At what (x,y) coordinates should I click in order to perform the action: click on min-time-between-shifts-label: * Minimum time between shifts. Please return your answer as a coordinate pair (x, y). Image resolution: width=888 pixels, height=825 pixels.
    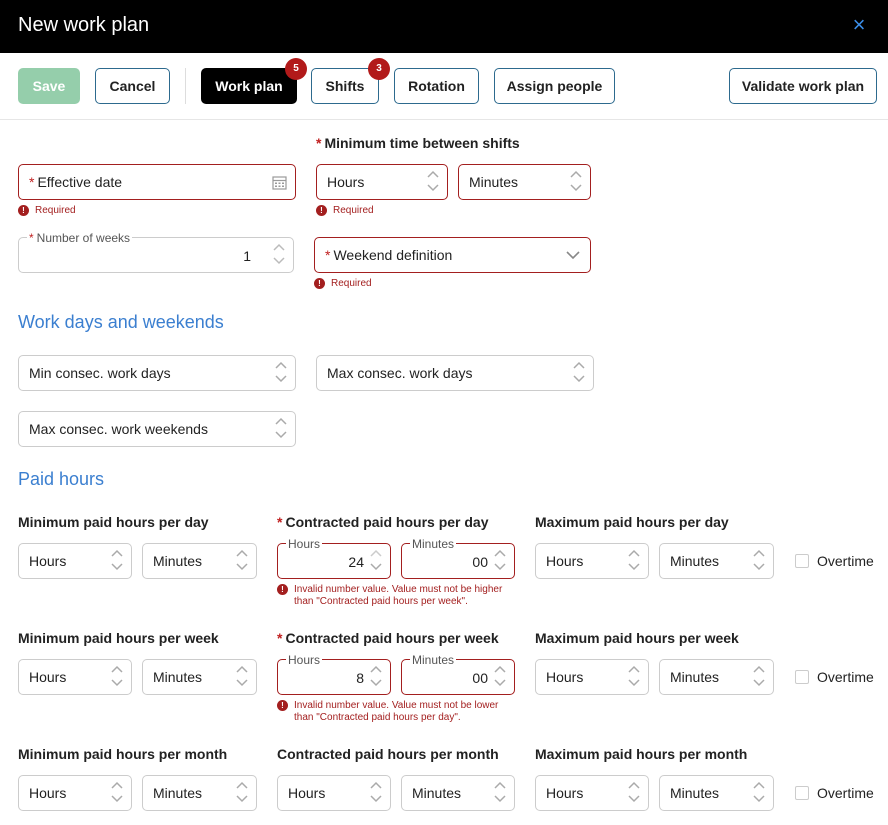
    Looking at the image, I should click on (418, 143).